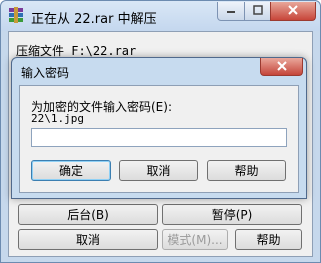  What do you see at coordinates (16, 15) in the screenshot?
I see `winrar-app-icon` at bounding box center [16, 15].